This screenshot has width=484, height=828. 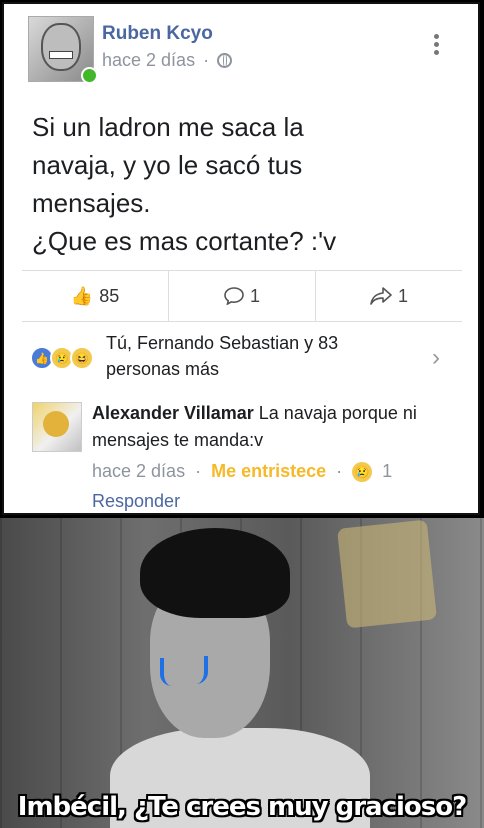 I want to click on post-actions-bar: 👍 85 1 1, so click(x=242, y=296).